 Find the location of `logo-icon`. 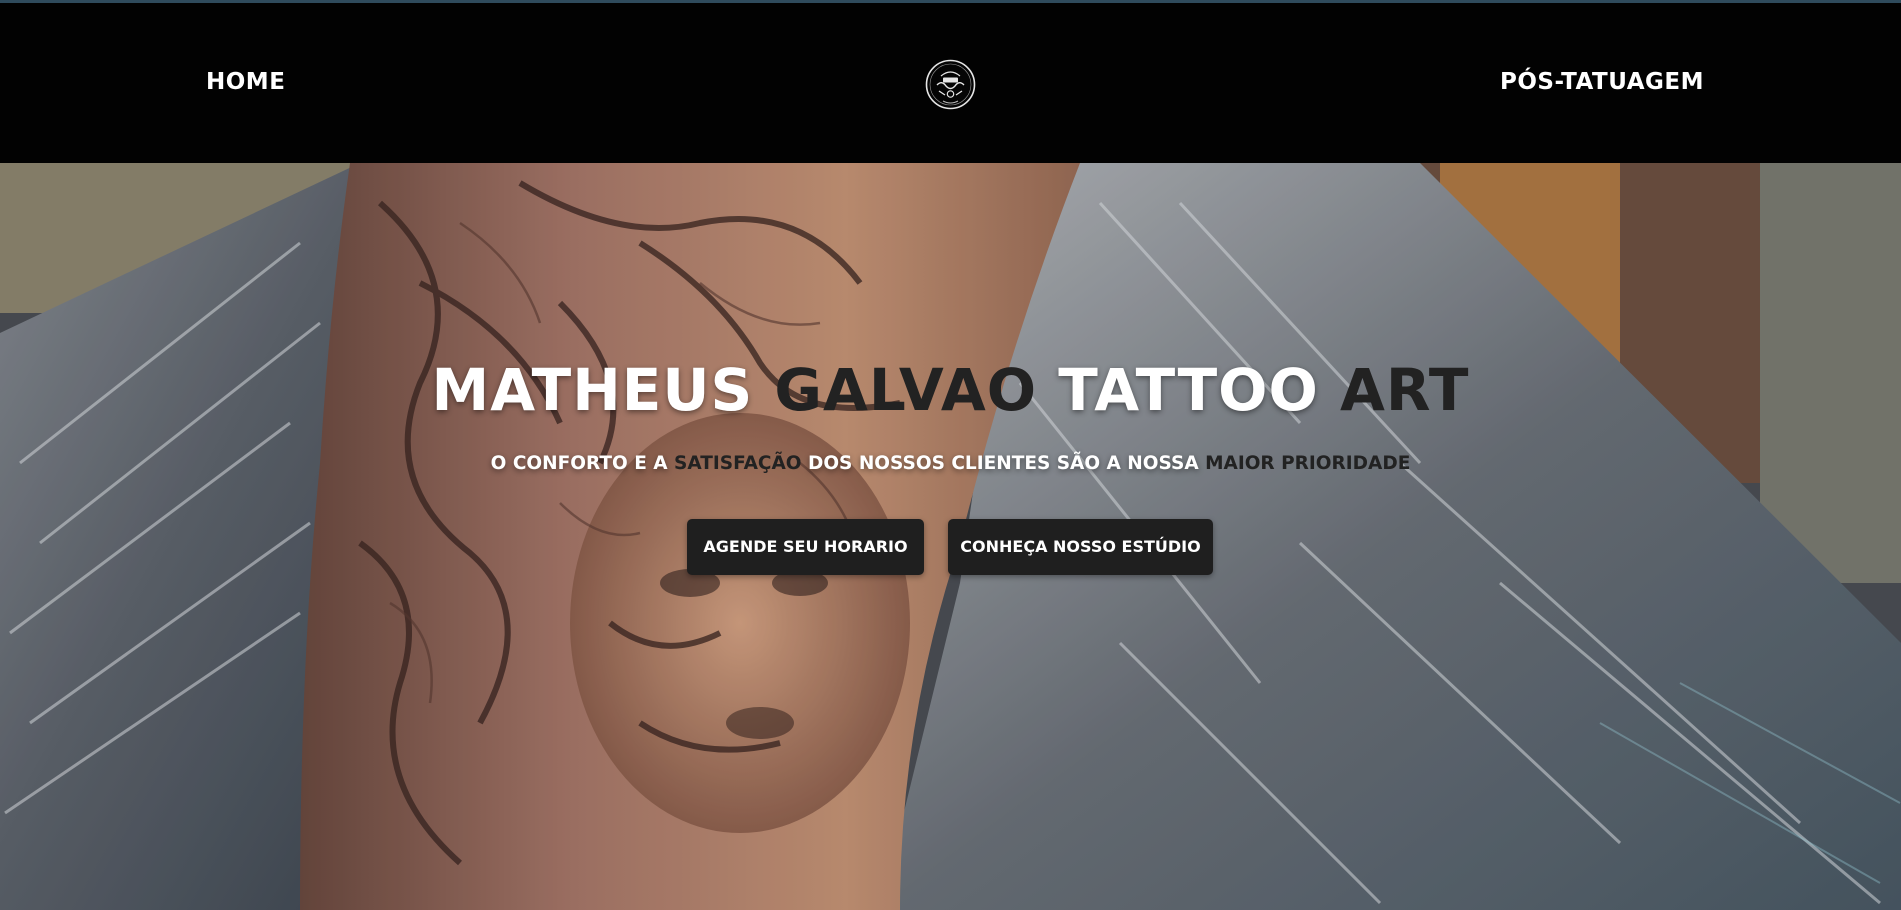

logo-icon is located at coordinates (950, 84).